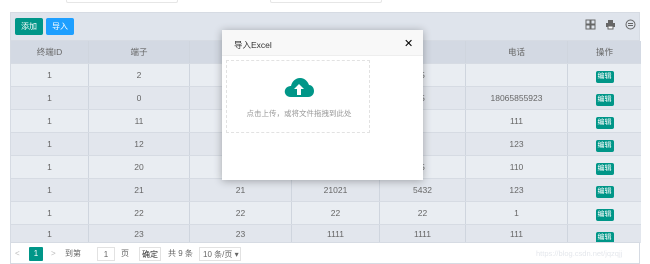  Describe the element at coordinates (423, 190) in the screenshot. I see `table-cell: 5432` at that location.